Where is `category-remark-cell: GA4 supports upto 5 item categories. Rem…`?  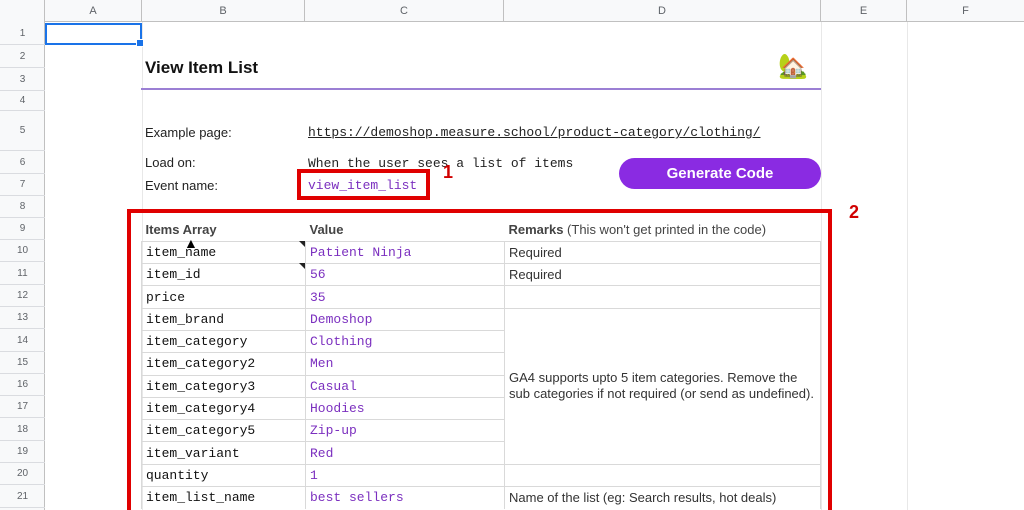 category-remark-cell: GA4 supports upto 5 item categories. Rem… is located at coordinates (662, 386).